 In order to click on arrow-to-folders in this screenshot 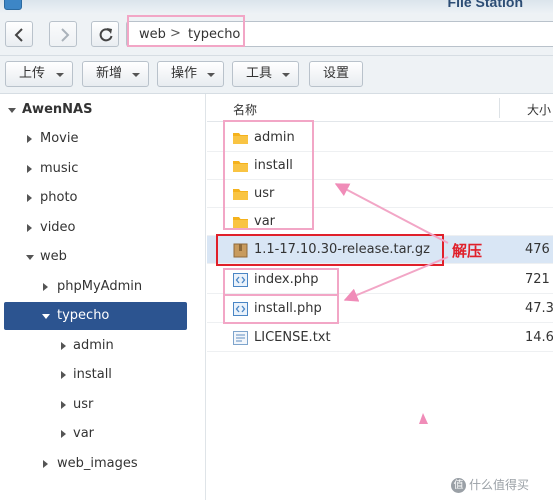, I will do `click(391, 213)`.